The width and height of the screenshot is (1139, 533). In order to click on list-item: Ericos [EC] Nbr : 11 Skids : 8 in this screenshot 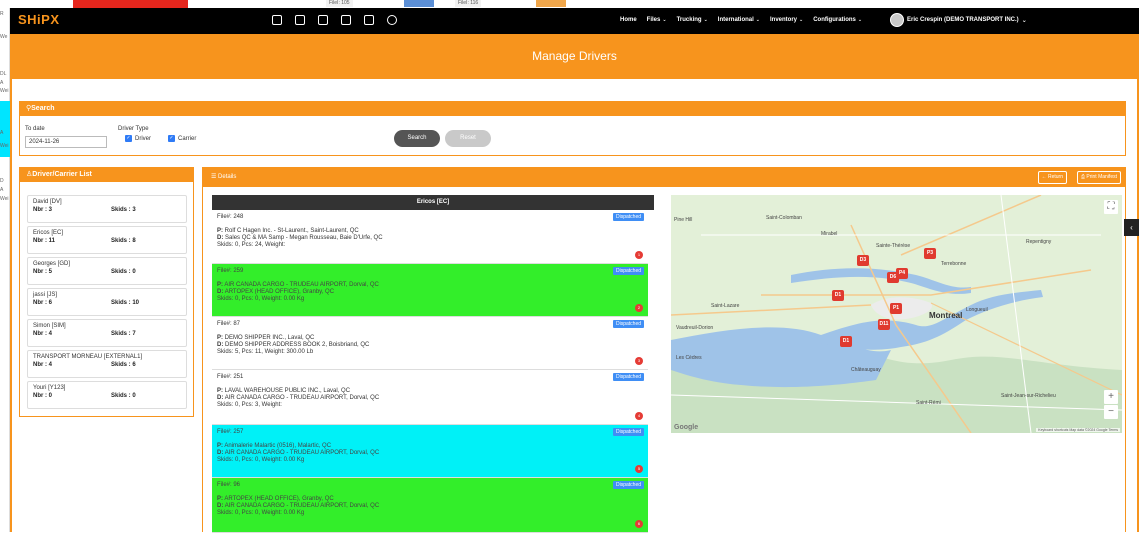, I will do `click(107, 240)`.